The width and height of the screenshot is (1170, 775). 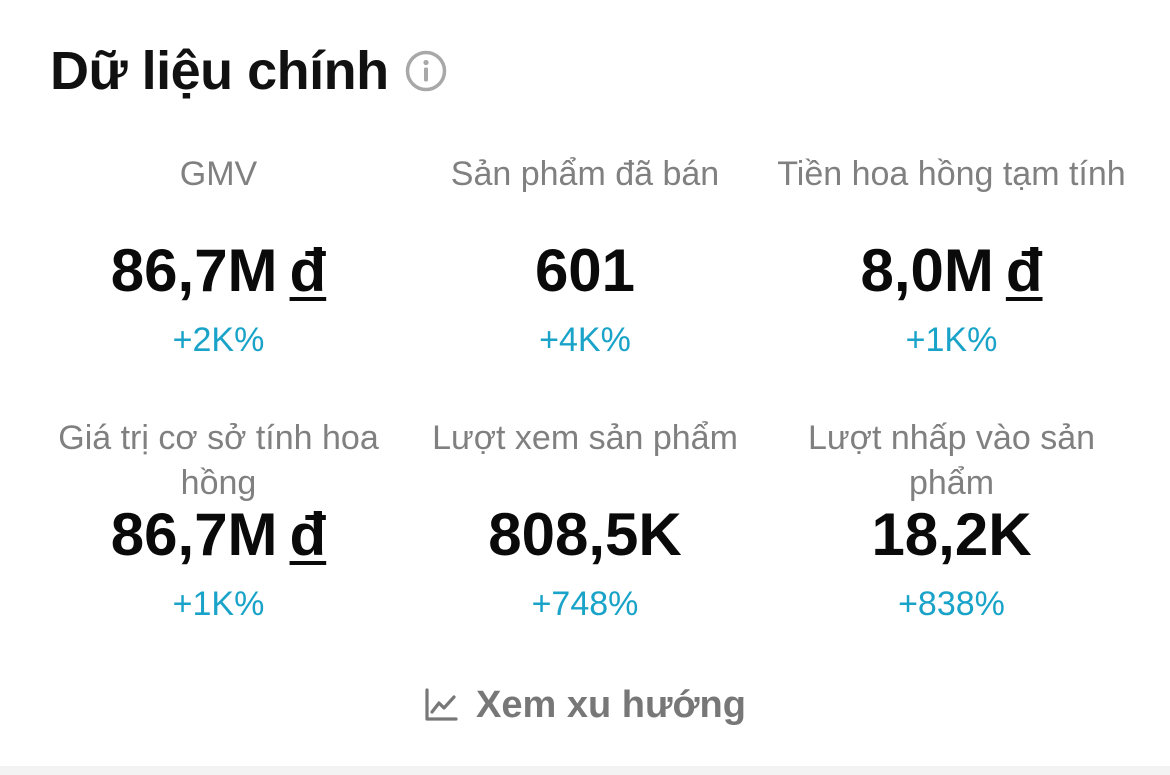 I want to click on info-icon, so click(x=426, y=71).